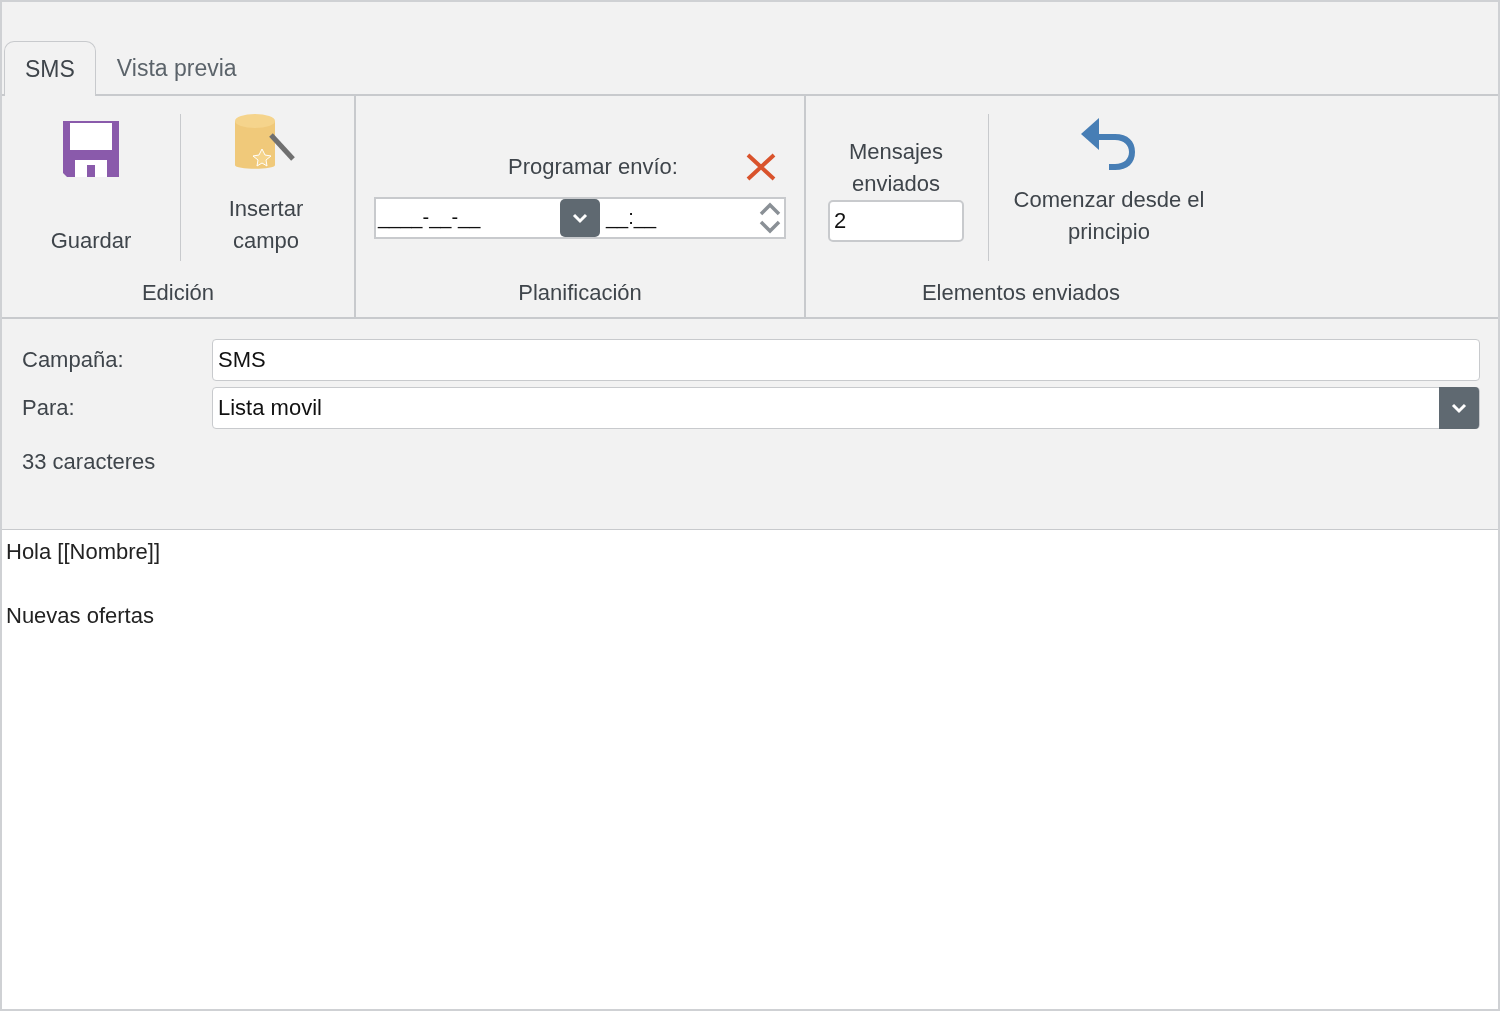  Describe the element at coordinates (266, 184) in the screenshot. I see `insert-button: Insertar campo` at that location.